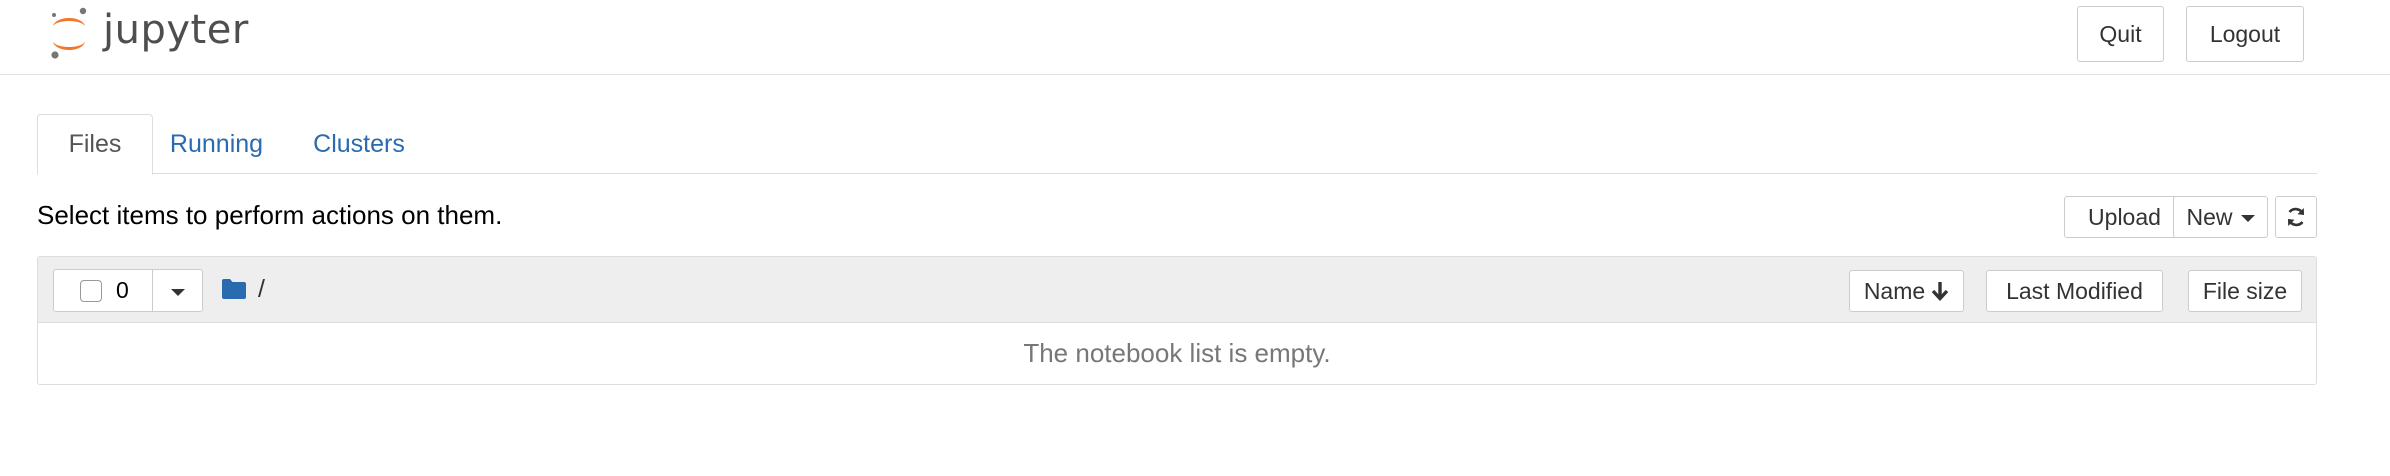 This screenshot has width=2390, height=476. Describe the element at coordinates (122, 290) in the screenshot. I see `selected-count: 0` at that location.